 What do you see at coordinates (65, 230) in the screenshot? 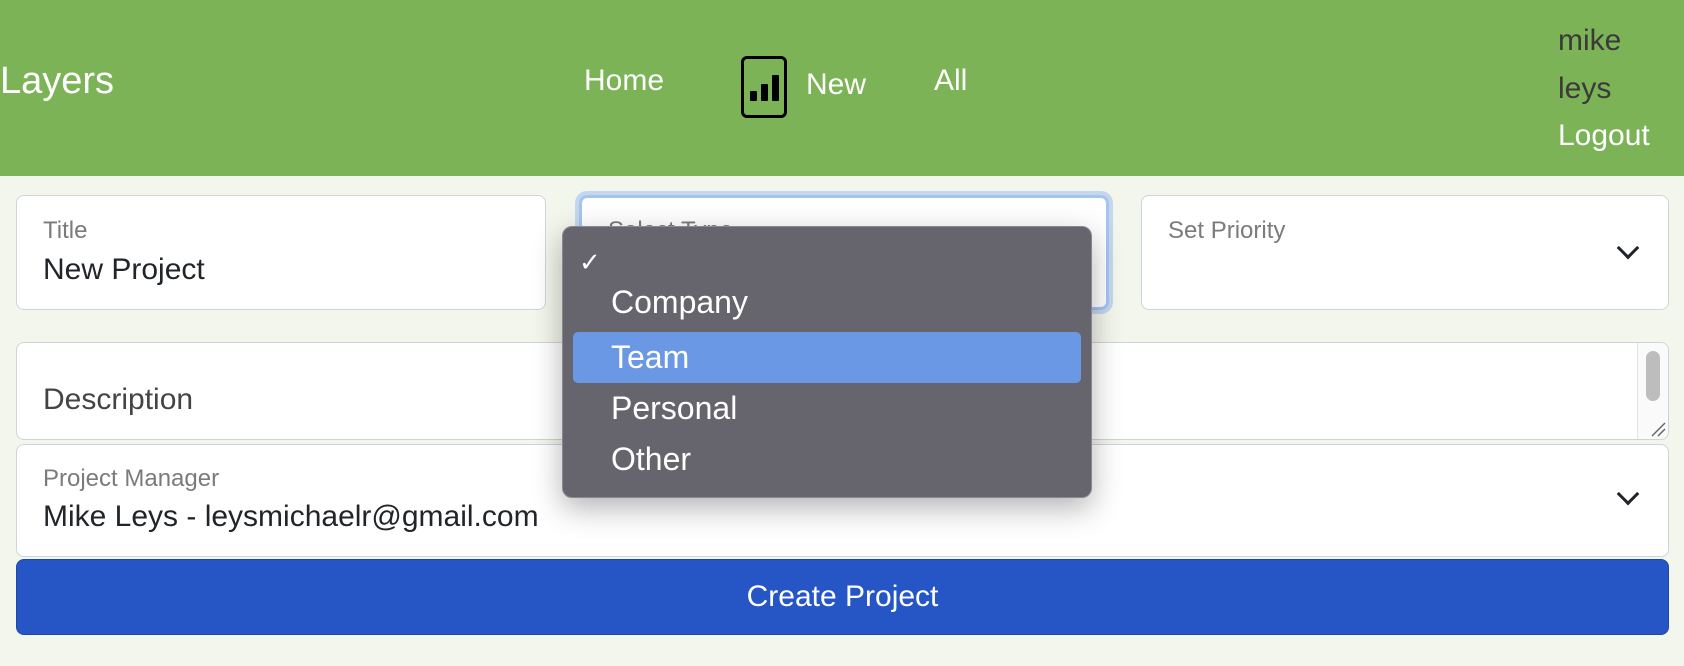
I see `title-field-label: Title` at bounding box center [65, 230].